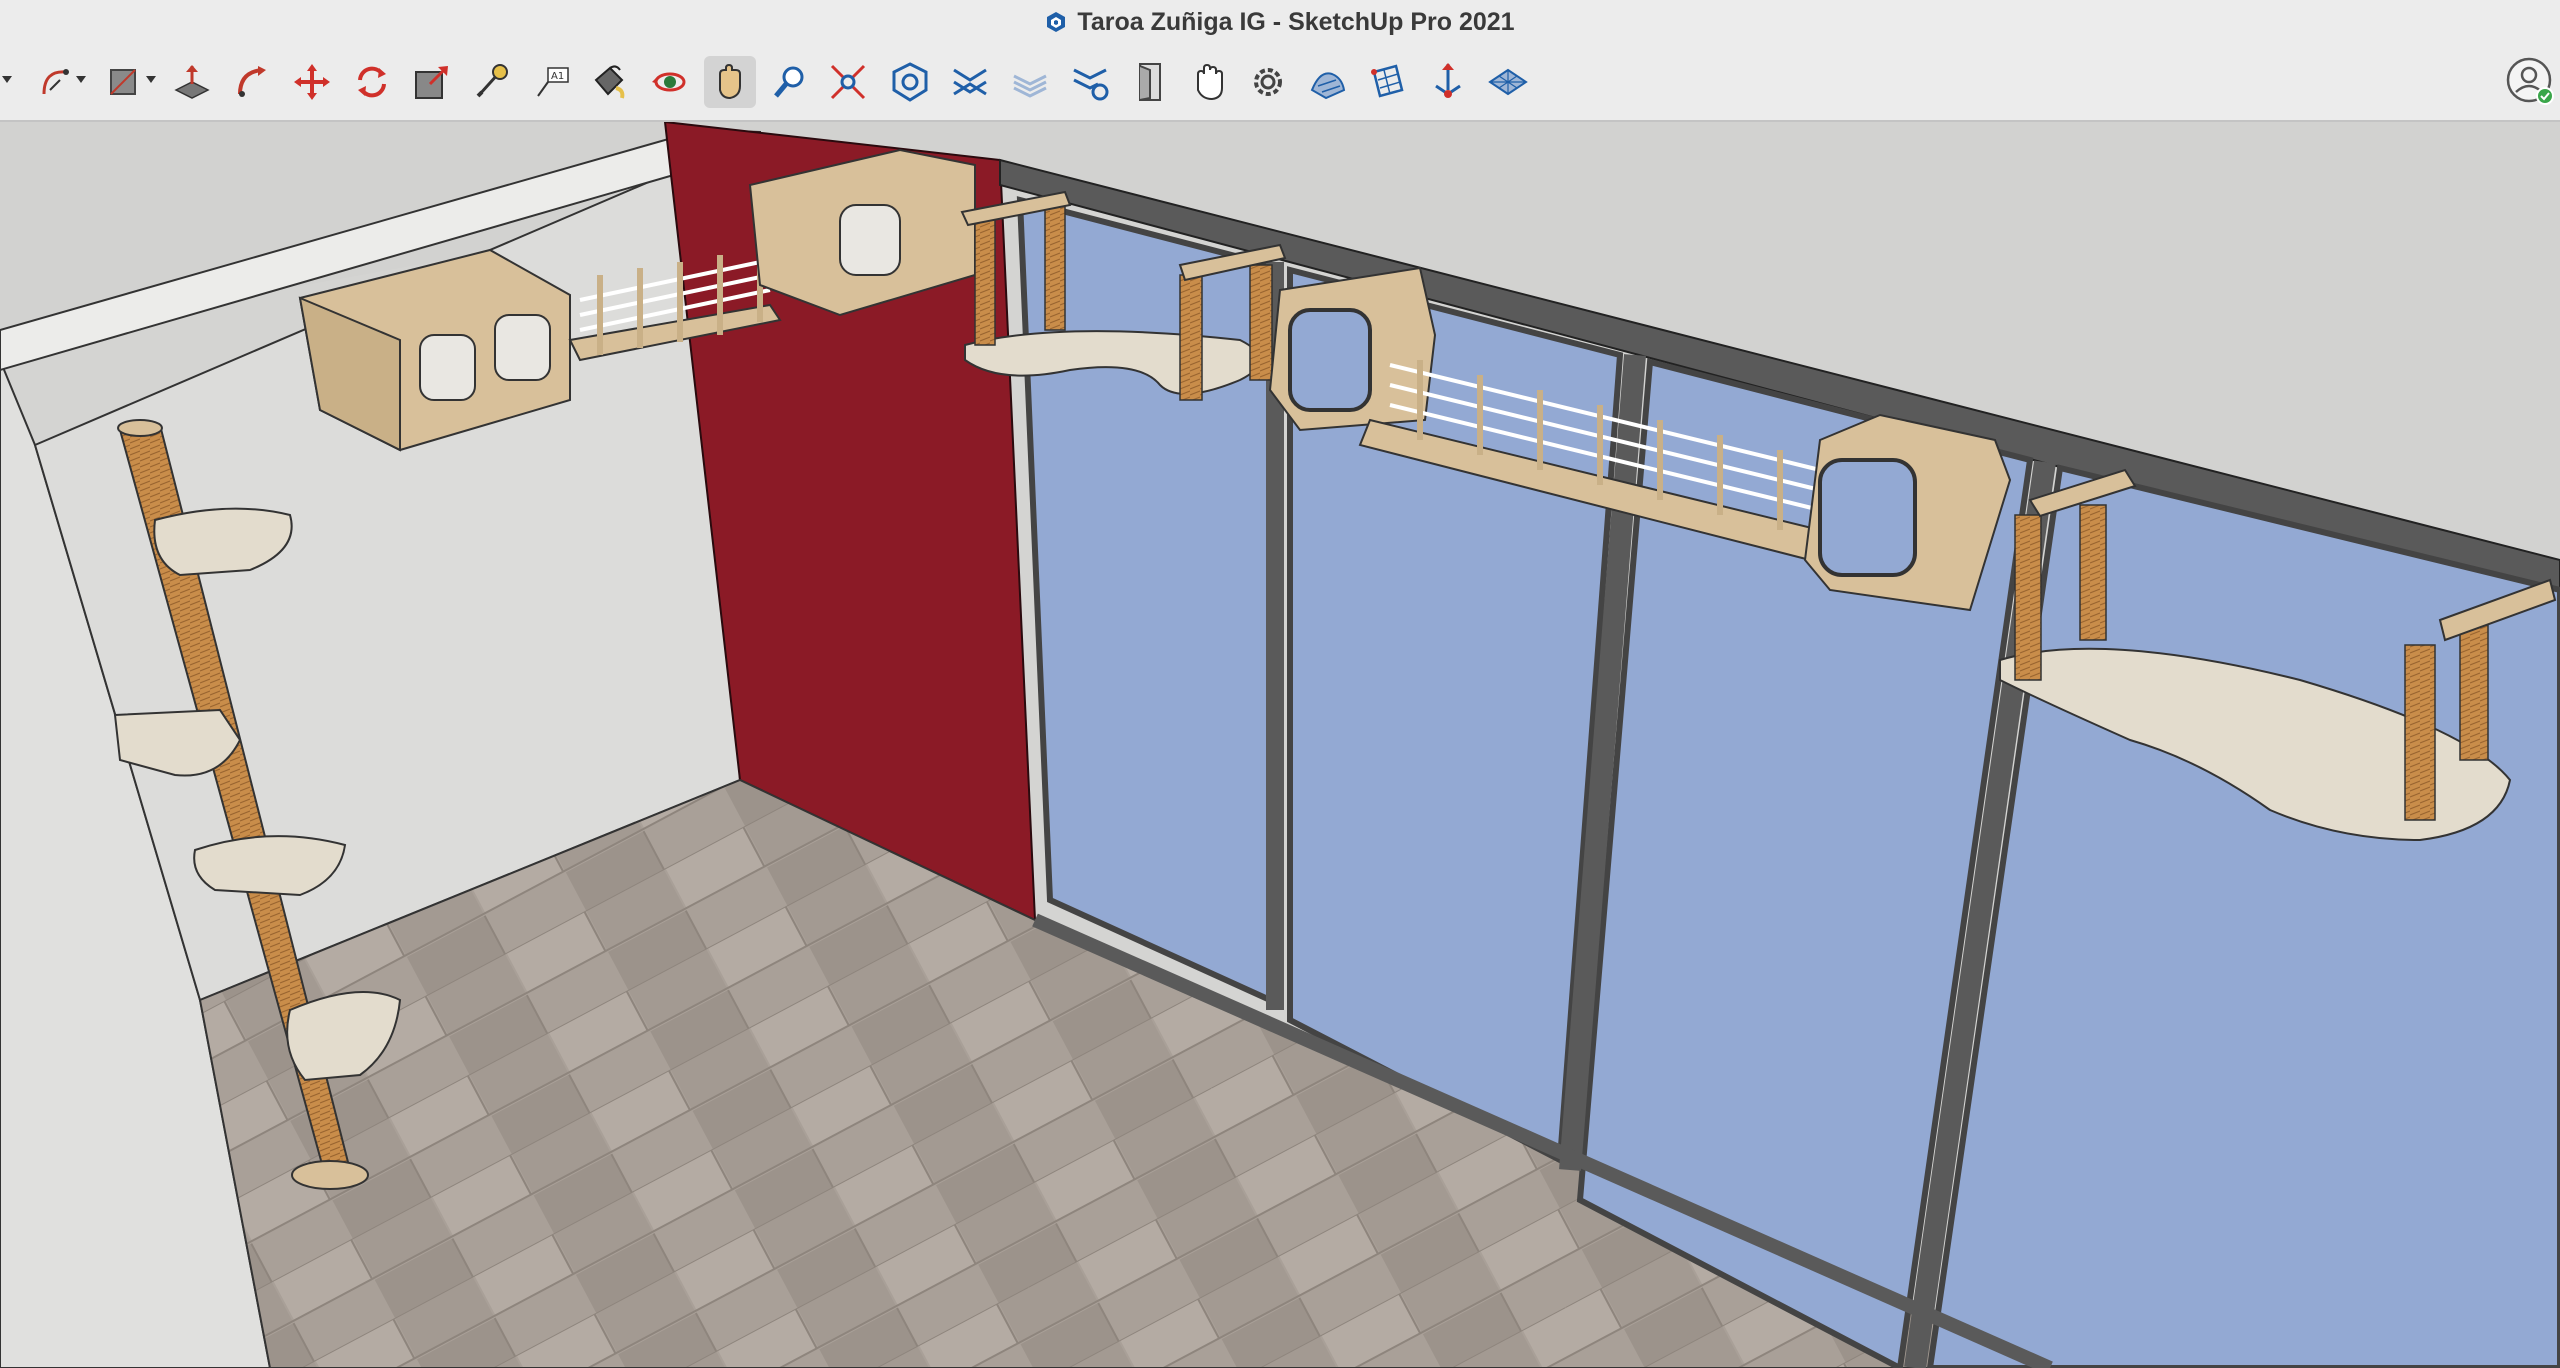 The width and height of the screenshot is (2560, 1368). I want to click on section-plane-icon, so click(1387, 81).